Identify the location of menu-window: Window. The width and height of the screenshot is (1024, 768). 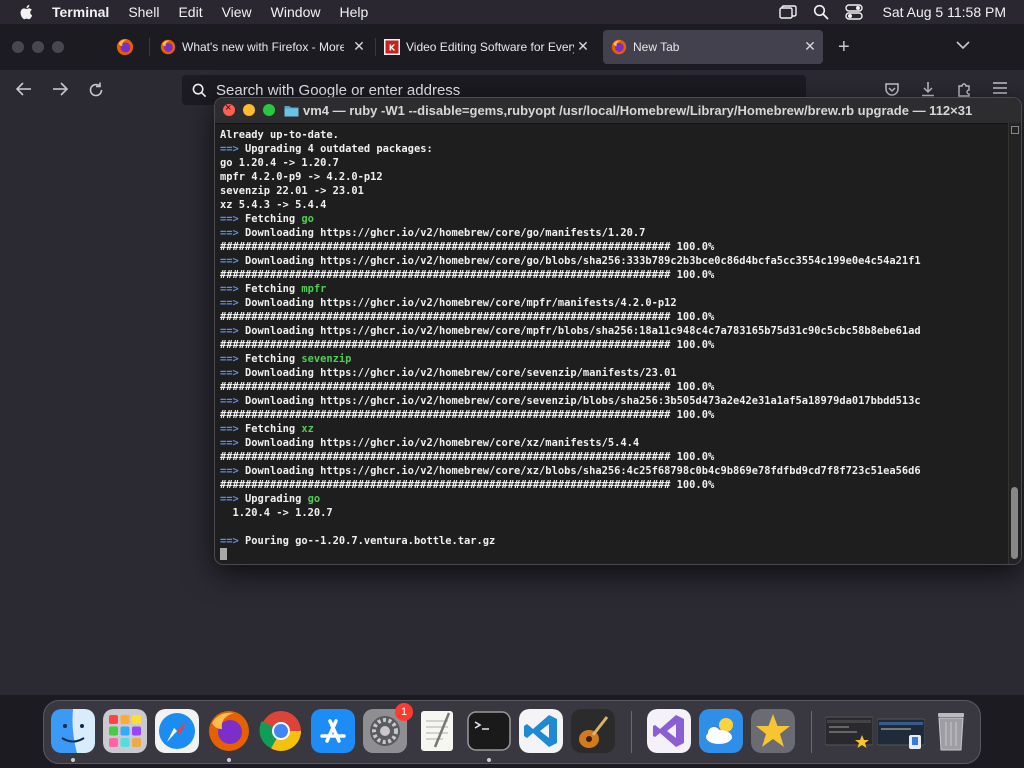
(296, 12).